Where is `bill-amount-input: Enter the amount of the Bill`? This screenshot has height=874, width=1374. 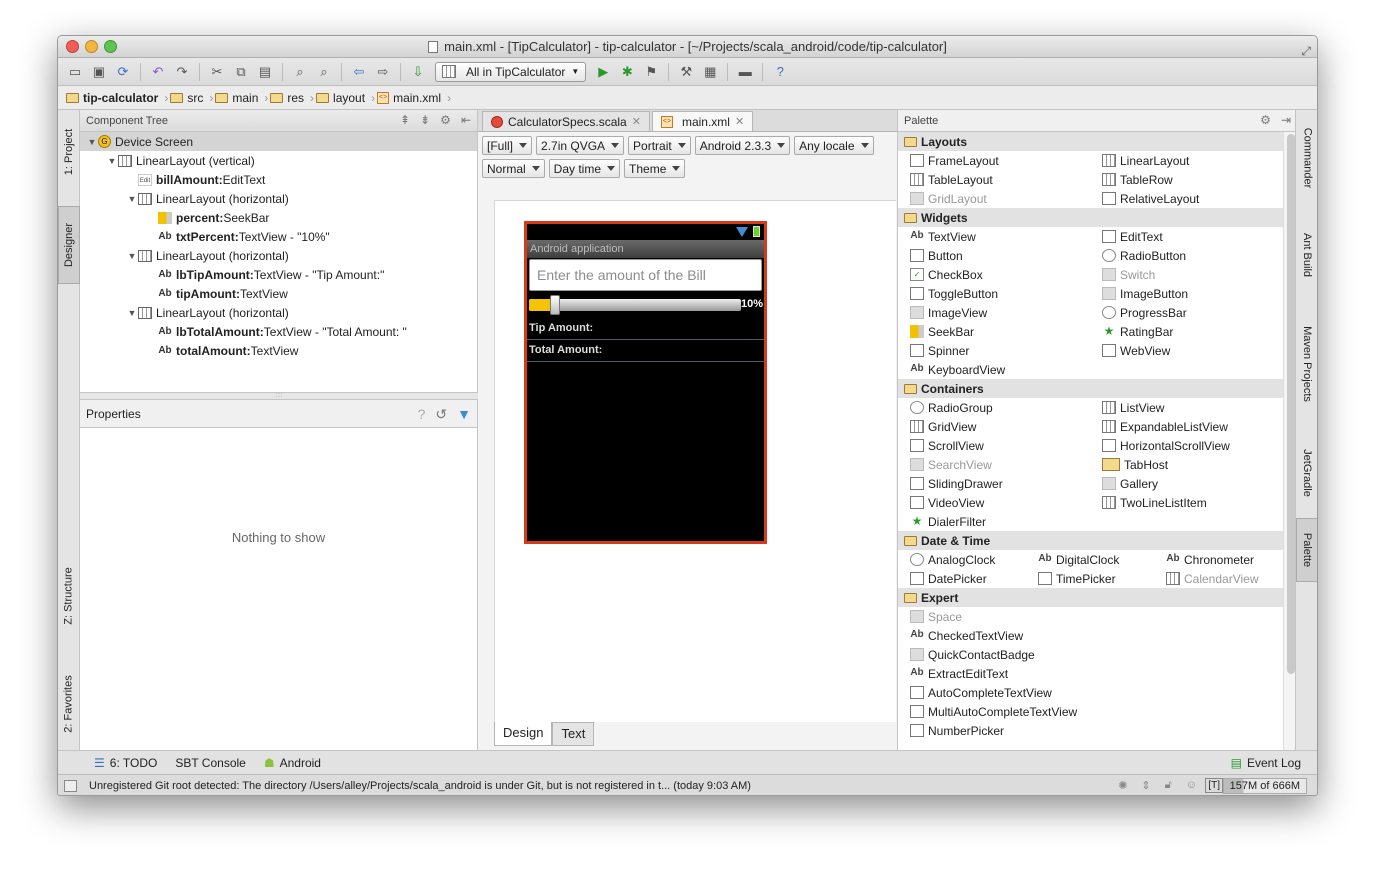
bill-amount-input: Enter the amount of the Bill is located at coordinates (645, 275).